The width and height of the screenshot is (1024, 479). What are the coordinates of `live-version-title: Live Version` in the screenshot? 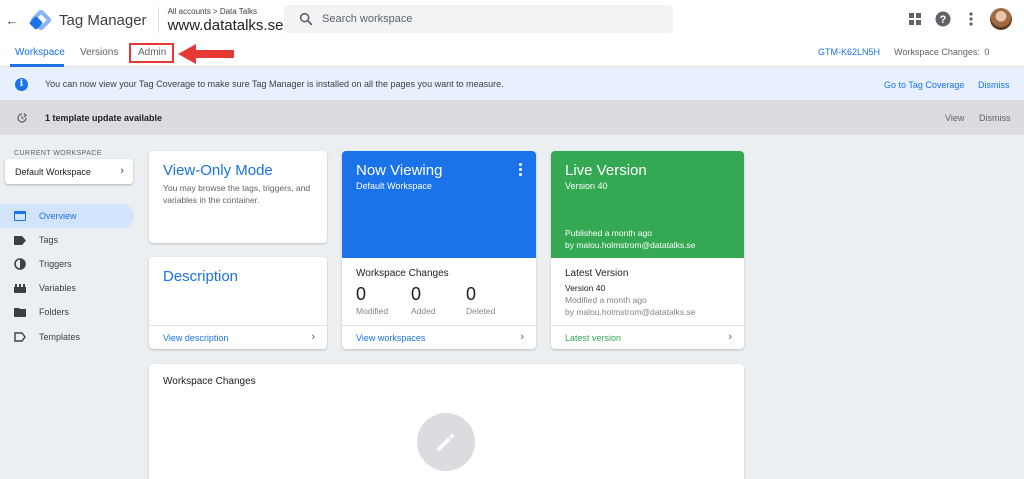 It's located at (606, 170).